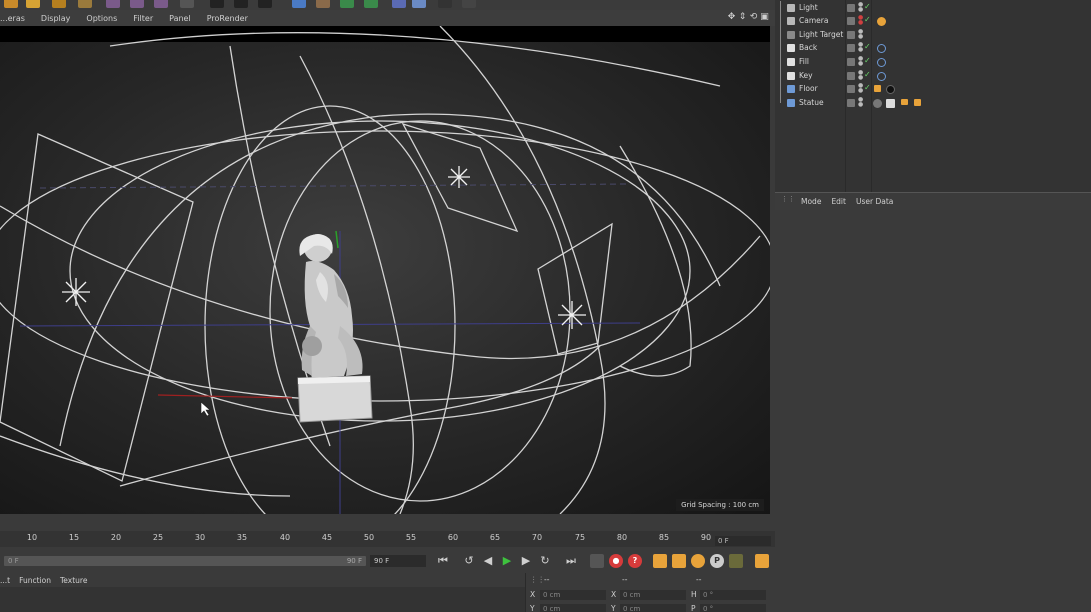 The image size is (1091, 612). Describe the element at coordinates (185, 561) in the screenshot. I see `preview-range-slider: 0 F 90 F` at that location.